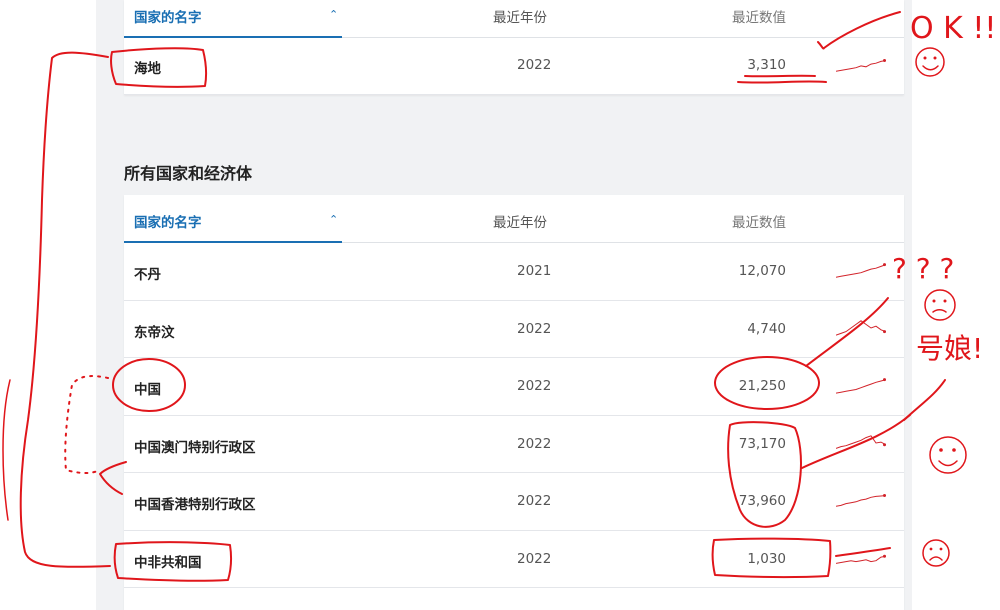 This screenshot has width=1000, height=610. What do you see at coordinates (762, 386) in the screenshot?
I see `latest-value: 21,250` at bounding box center [762, 386].